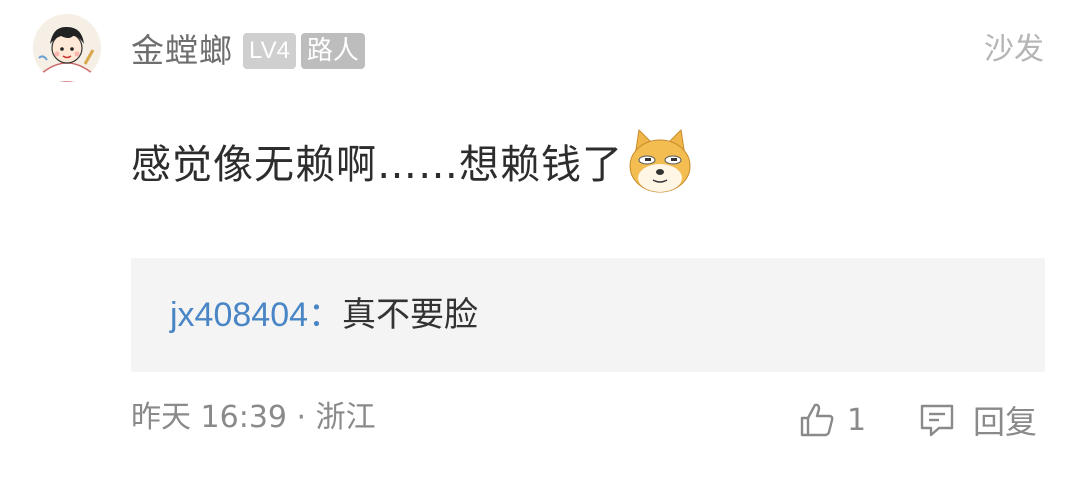 The width and height of the screenshot is (1080, 504). I want to click on like-count: 1, so click(857, 420).